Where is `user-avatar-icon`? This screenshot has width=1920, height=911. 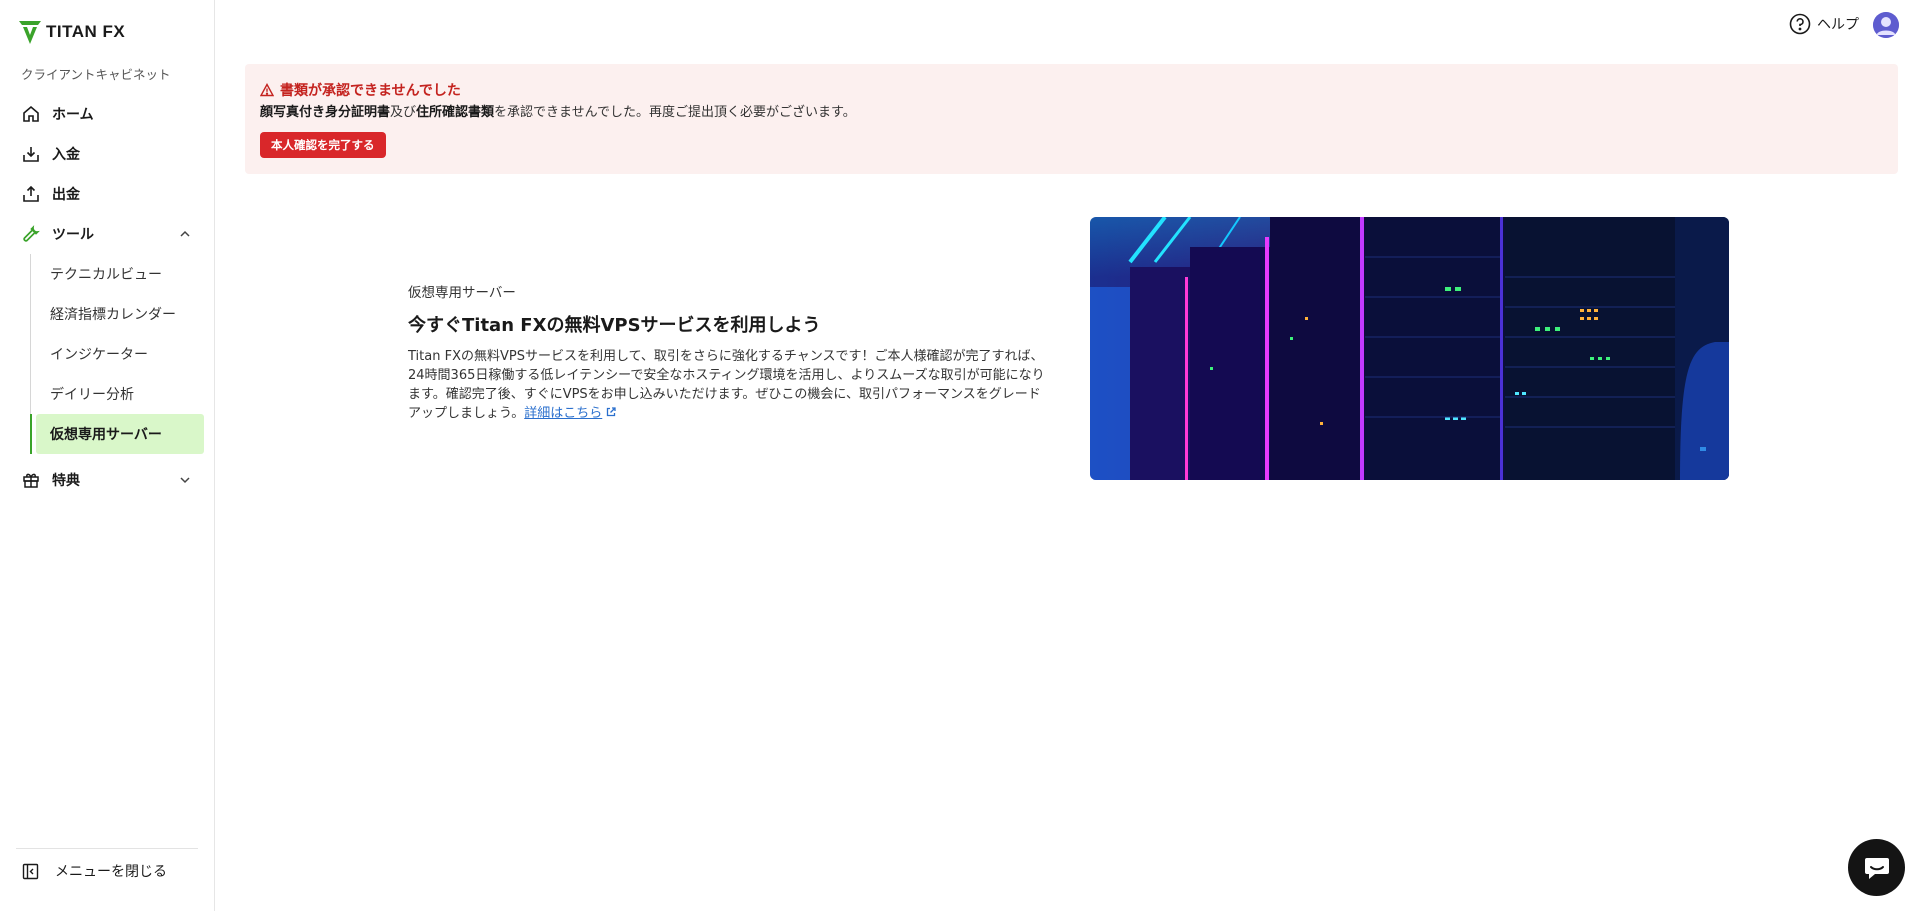
user-avatar-icon is located at coordinates (1886, 25).